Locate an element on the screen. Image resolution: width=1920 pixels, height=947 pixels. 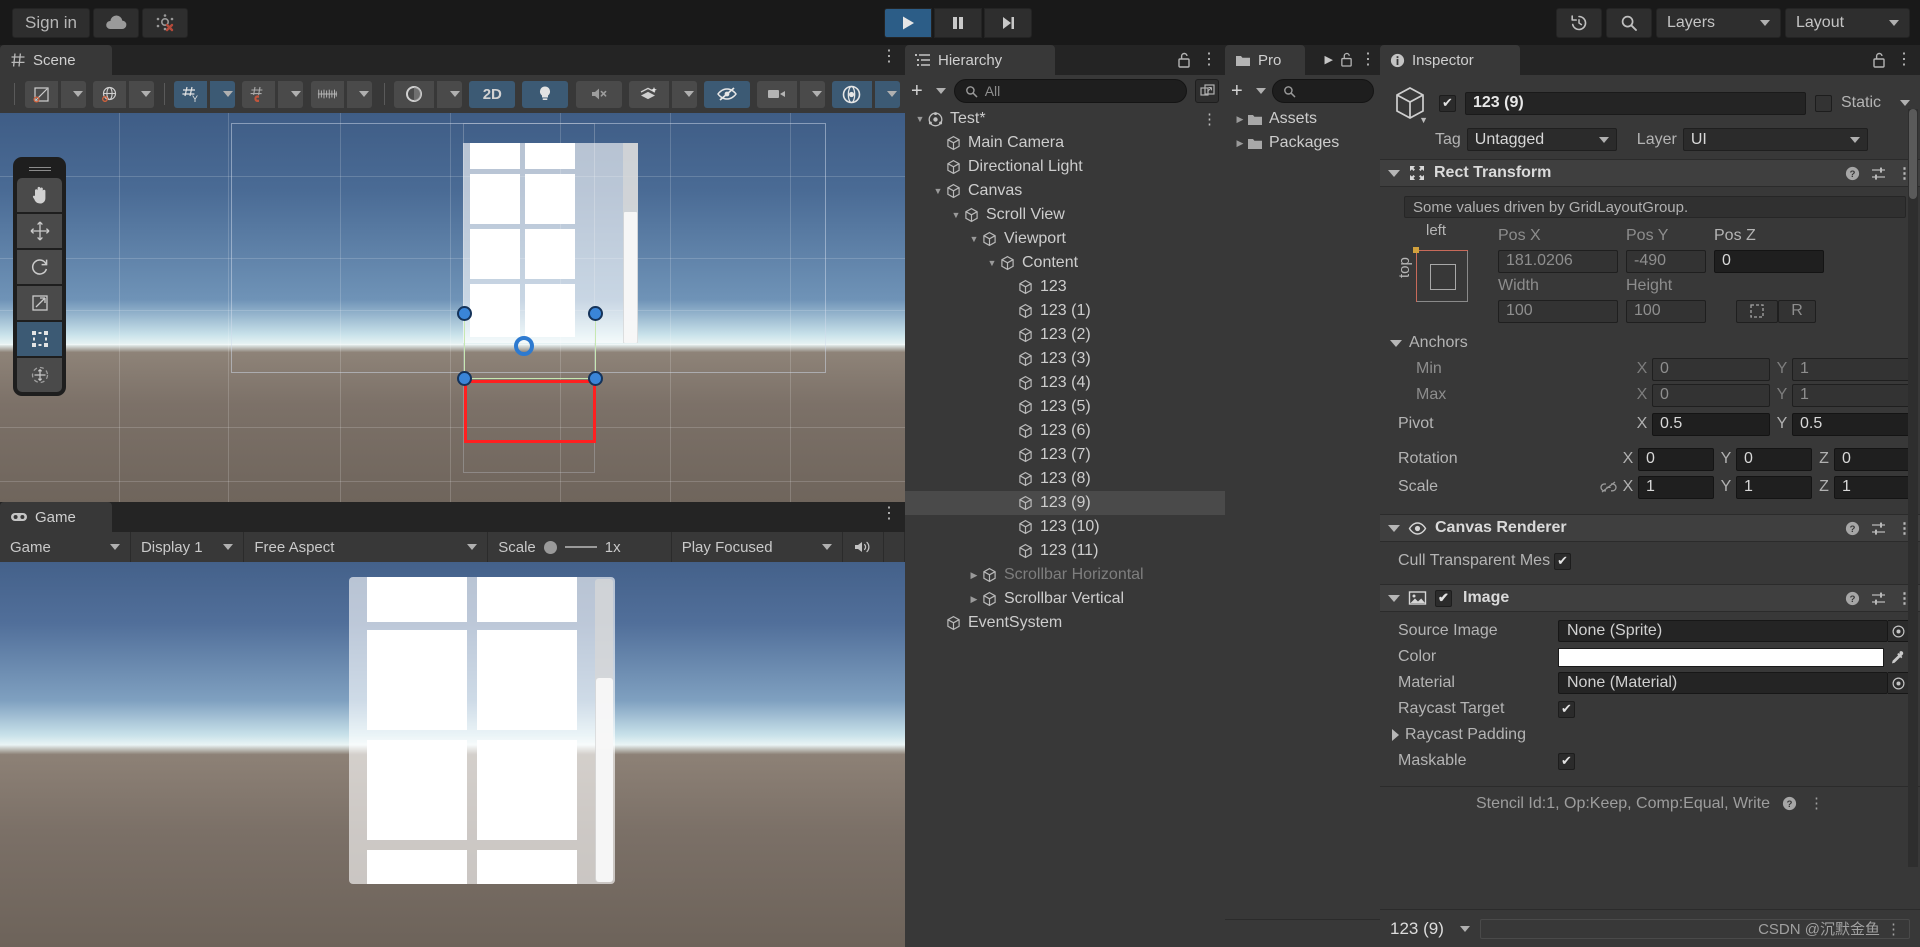
chevron-down-icon: ▼ is located at coordinates (1423, 120).